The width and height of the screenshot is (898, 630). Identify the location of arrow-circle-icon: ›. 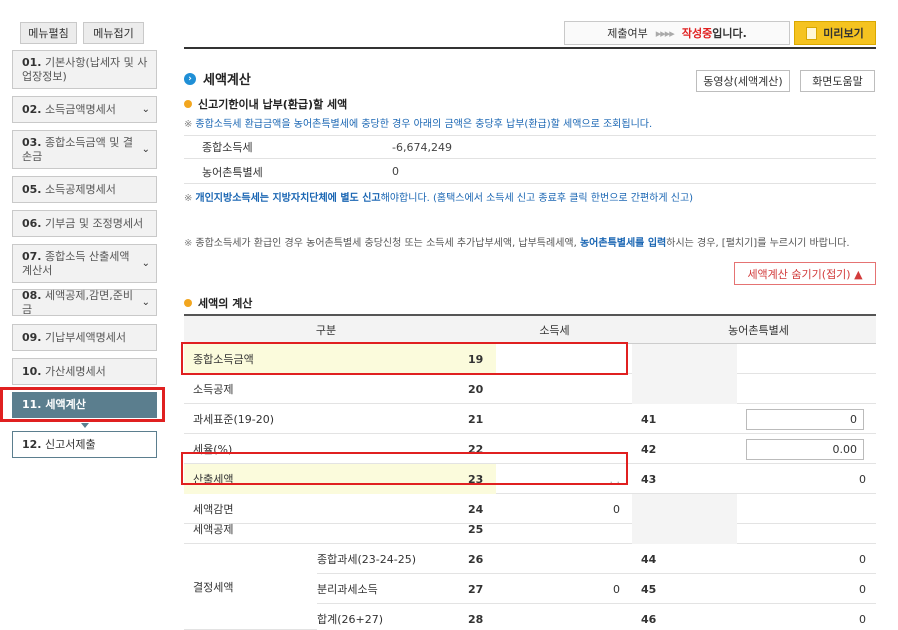
(190, 78).